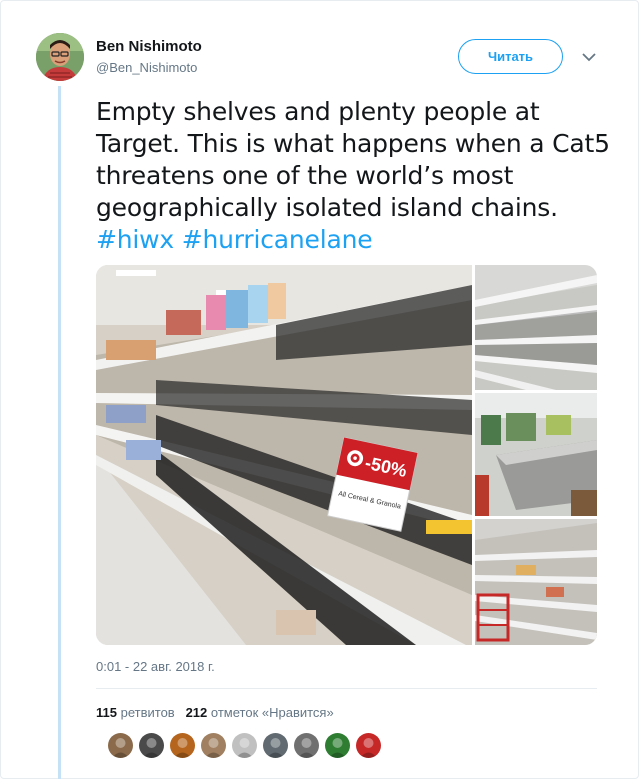 The height and width of the screenshot is (779, 639). What do you see at coordinates (60, 57) in the screenshot?
I see `avatar` at bounding box center [60, 57].